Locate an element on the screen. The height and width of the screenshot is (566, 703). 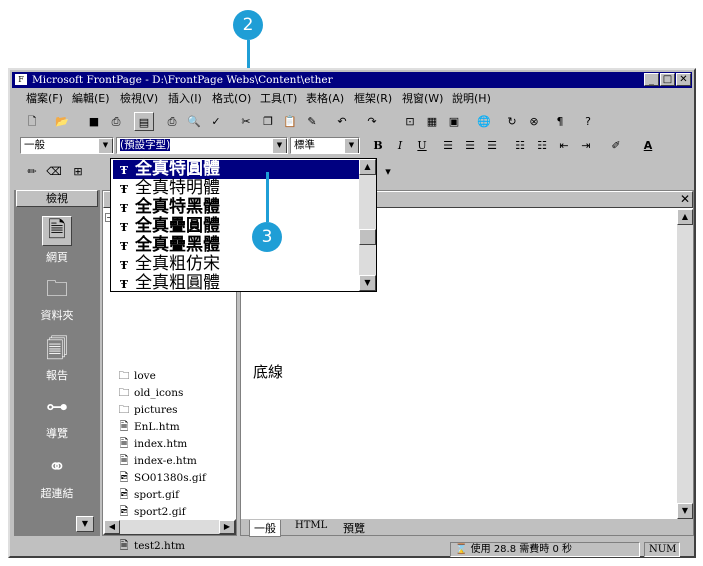
font-color-icon: A is located at coordinates (648, 145).